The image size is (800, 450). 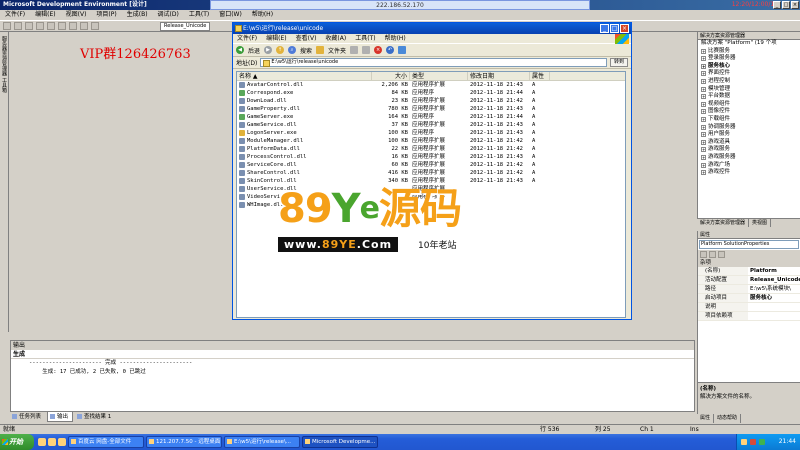 I want to click on run-icon, so click(x=95, y=26).